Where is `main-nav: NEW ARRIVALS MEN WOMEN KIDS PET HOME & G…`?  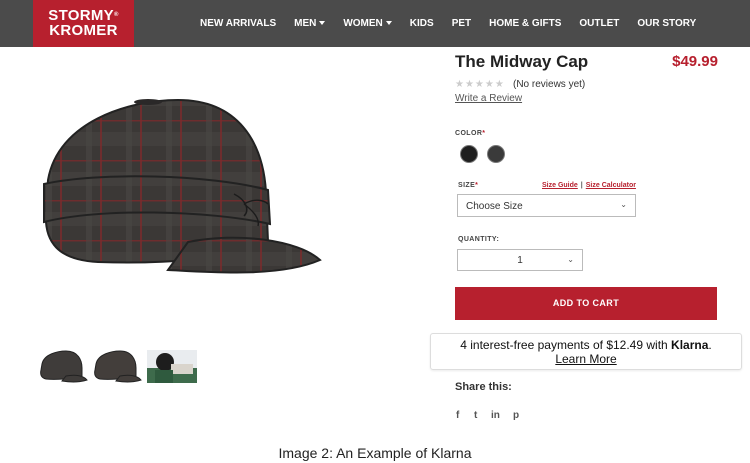
main-nav: NEW ARRIVALS MEN WOMEN KIDS PET HOME & G… is located at coordinates (457, 23).